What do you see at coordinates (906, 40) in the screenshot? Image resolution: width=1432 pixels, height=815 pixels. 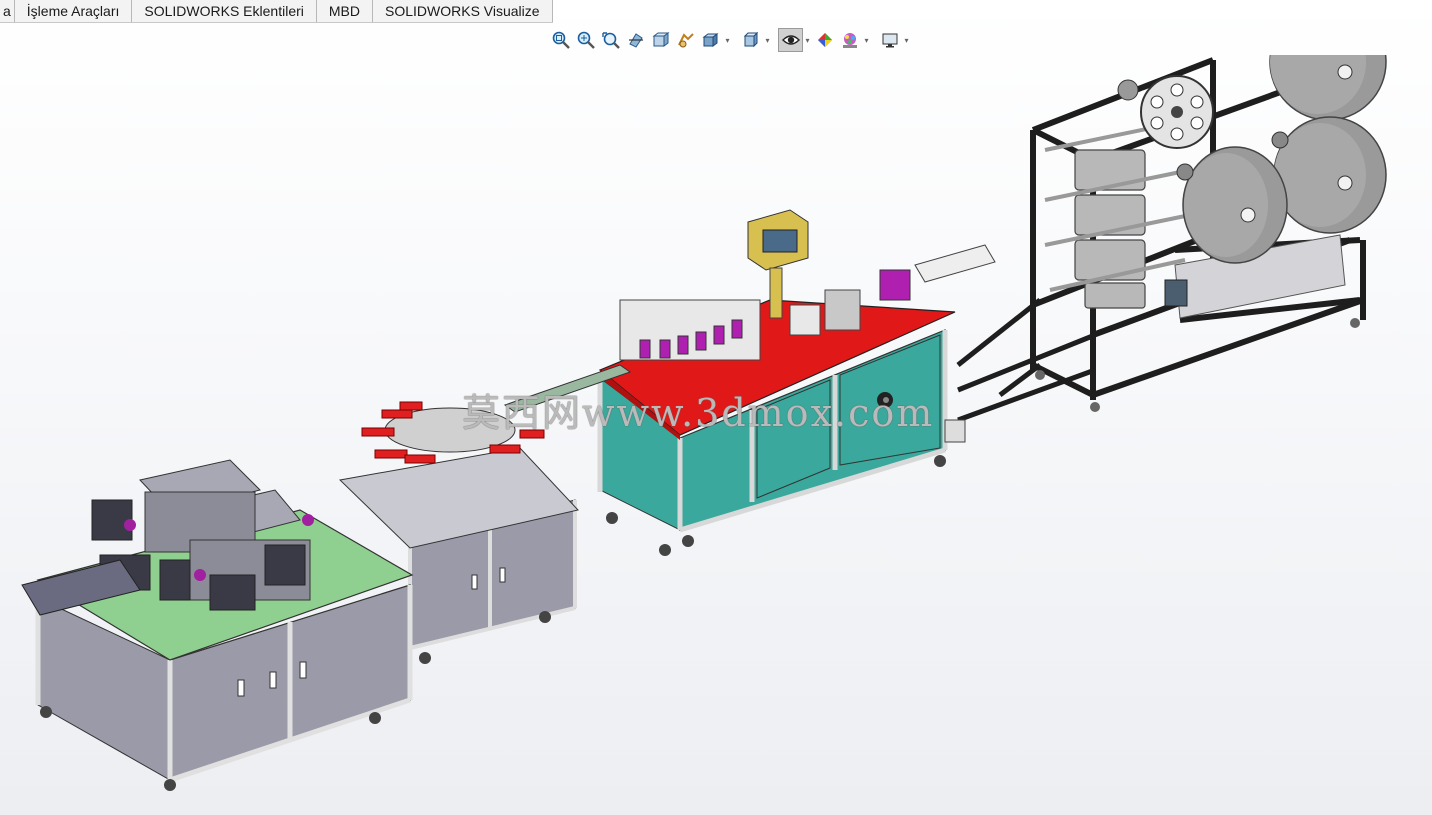 I see `view-settings-dropdown-icon: ▾` at bounding box center [906, 40].